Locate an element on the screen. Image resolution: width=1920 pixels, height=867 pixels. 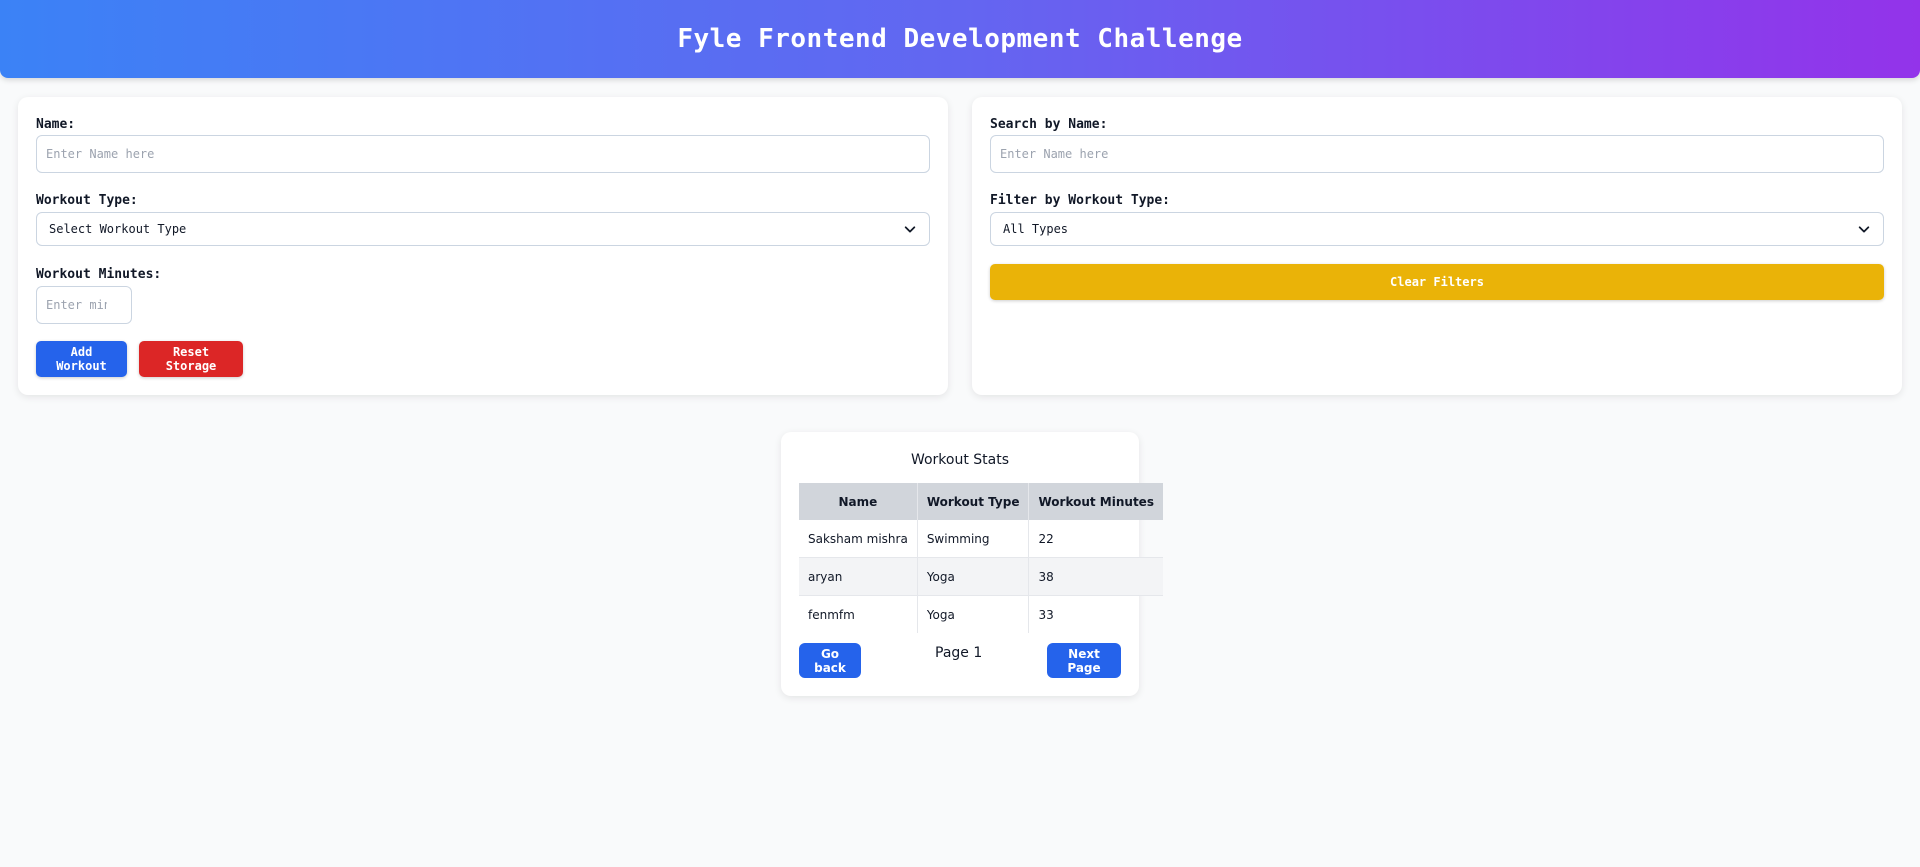
table-header-row: Name Workout Type Workout Minutes is located at coordinates (981, 501).